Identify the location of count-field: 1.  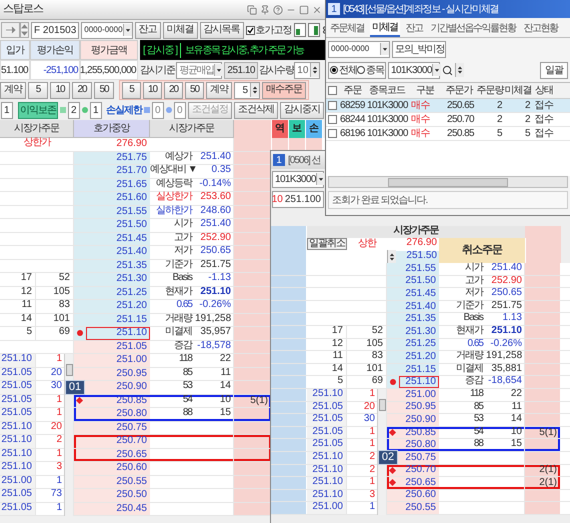
(7, 110).